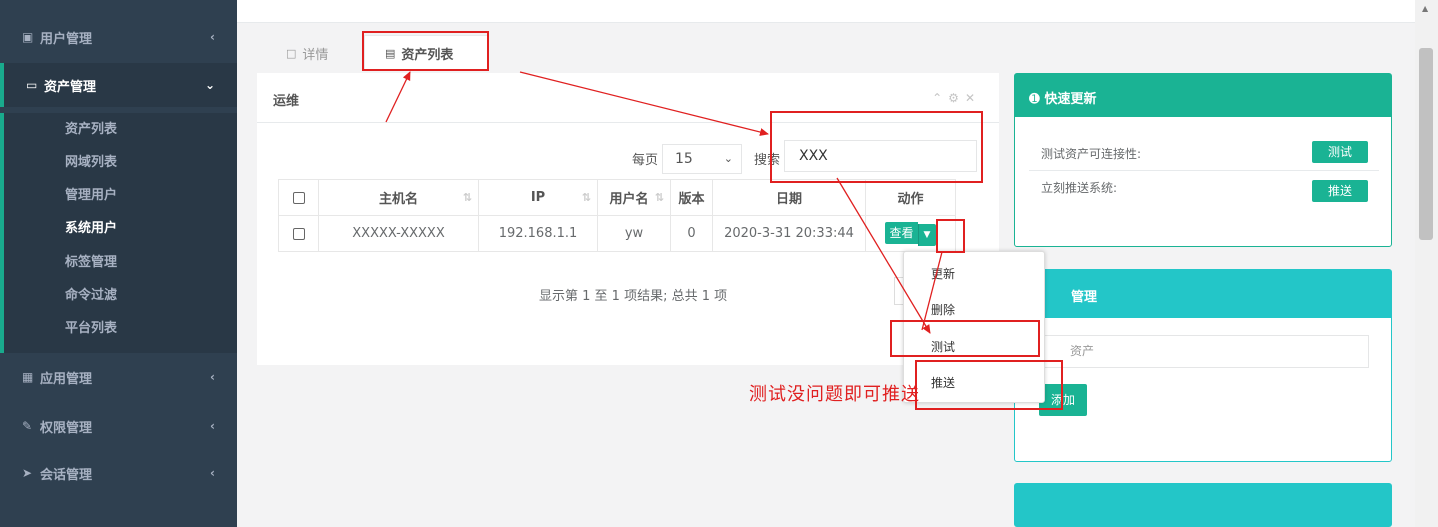 Image resolution: width=1438 pixels, height=527 pixels. Describe the element at coordinates (634, 233) in the screenshot. I see `cell-username: yw` at that location.